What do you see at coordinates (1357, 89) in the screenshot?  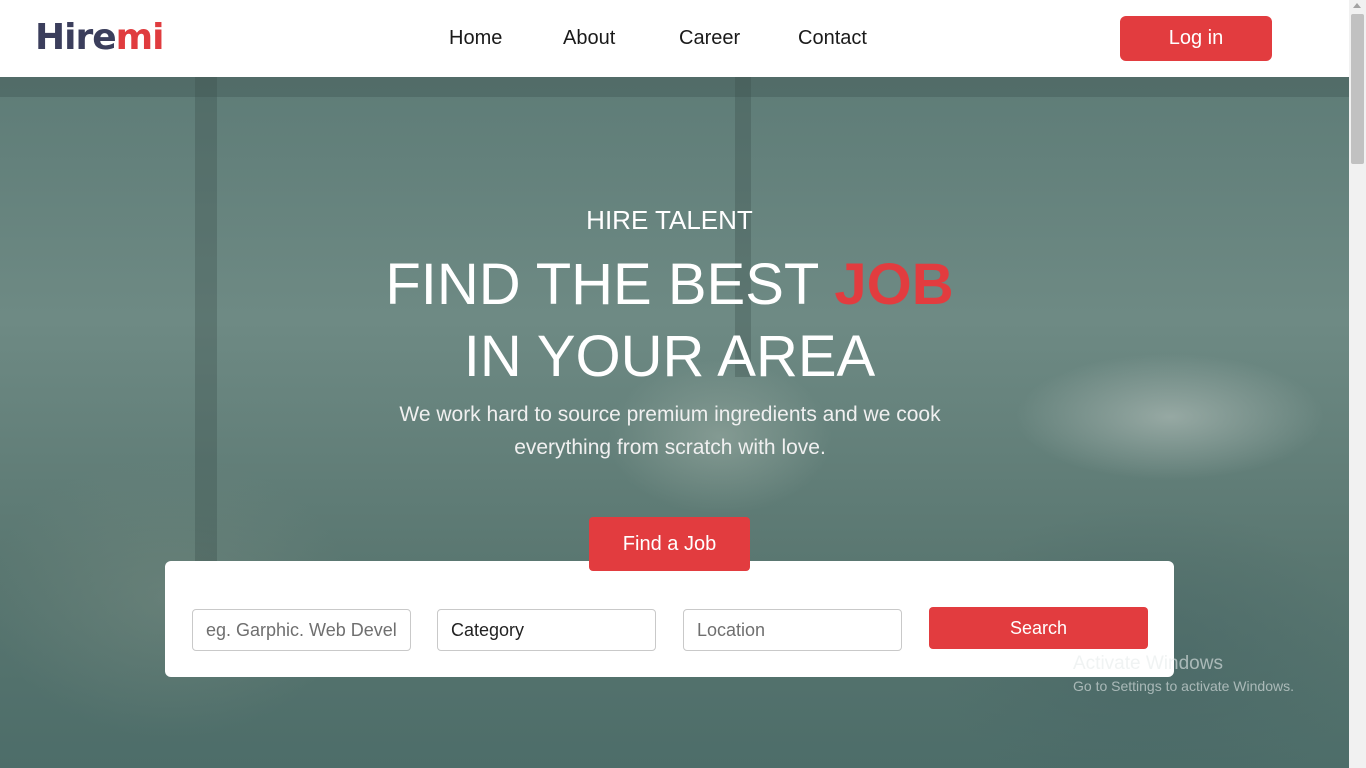 I see `scrollbar-thumb` at bounding box center [1357, 89].